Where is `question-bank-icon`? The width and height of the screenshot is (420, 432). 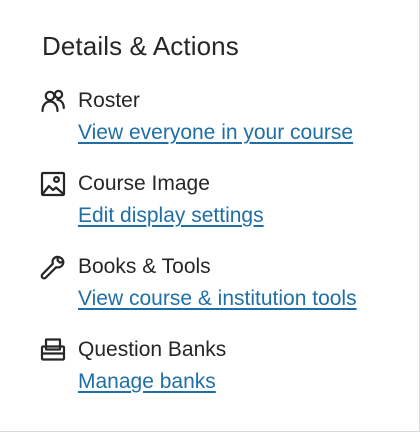 question-bank-icon is located at coordinates (53, 350).